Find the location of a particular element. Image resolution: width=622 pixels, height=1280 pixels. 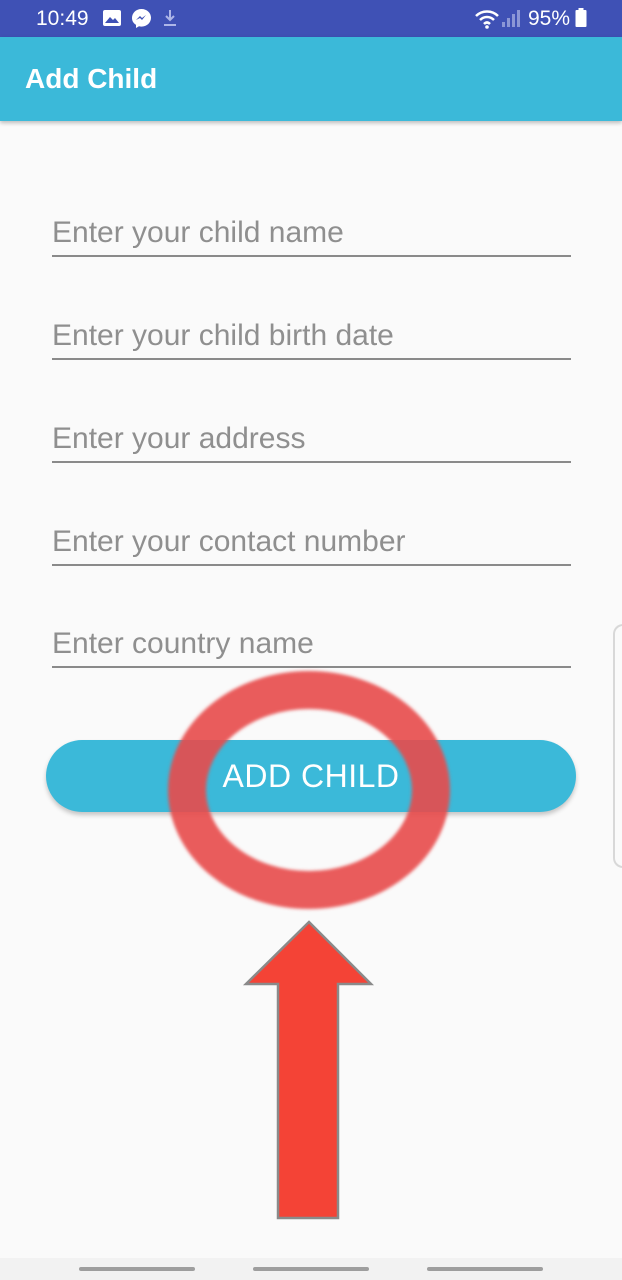

messenger-icon is located at coordinates (141, 21).